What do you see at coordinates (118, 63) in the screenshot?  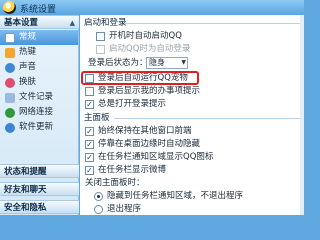 I see `login-status-label: 登录后状态为：` at bounding box center [118, 63].